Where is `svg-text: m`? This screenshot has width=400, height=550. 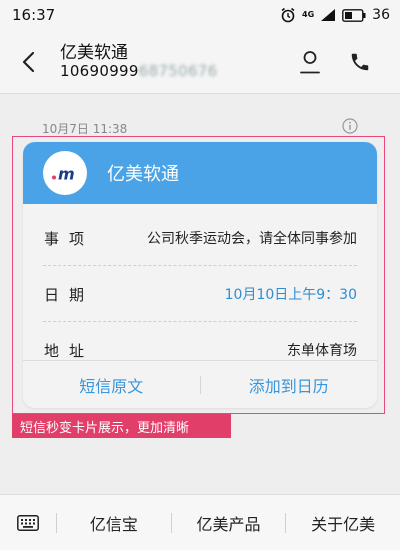
svg-text: m is located at coordinates (66, 173).